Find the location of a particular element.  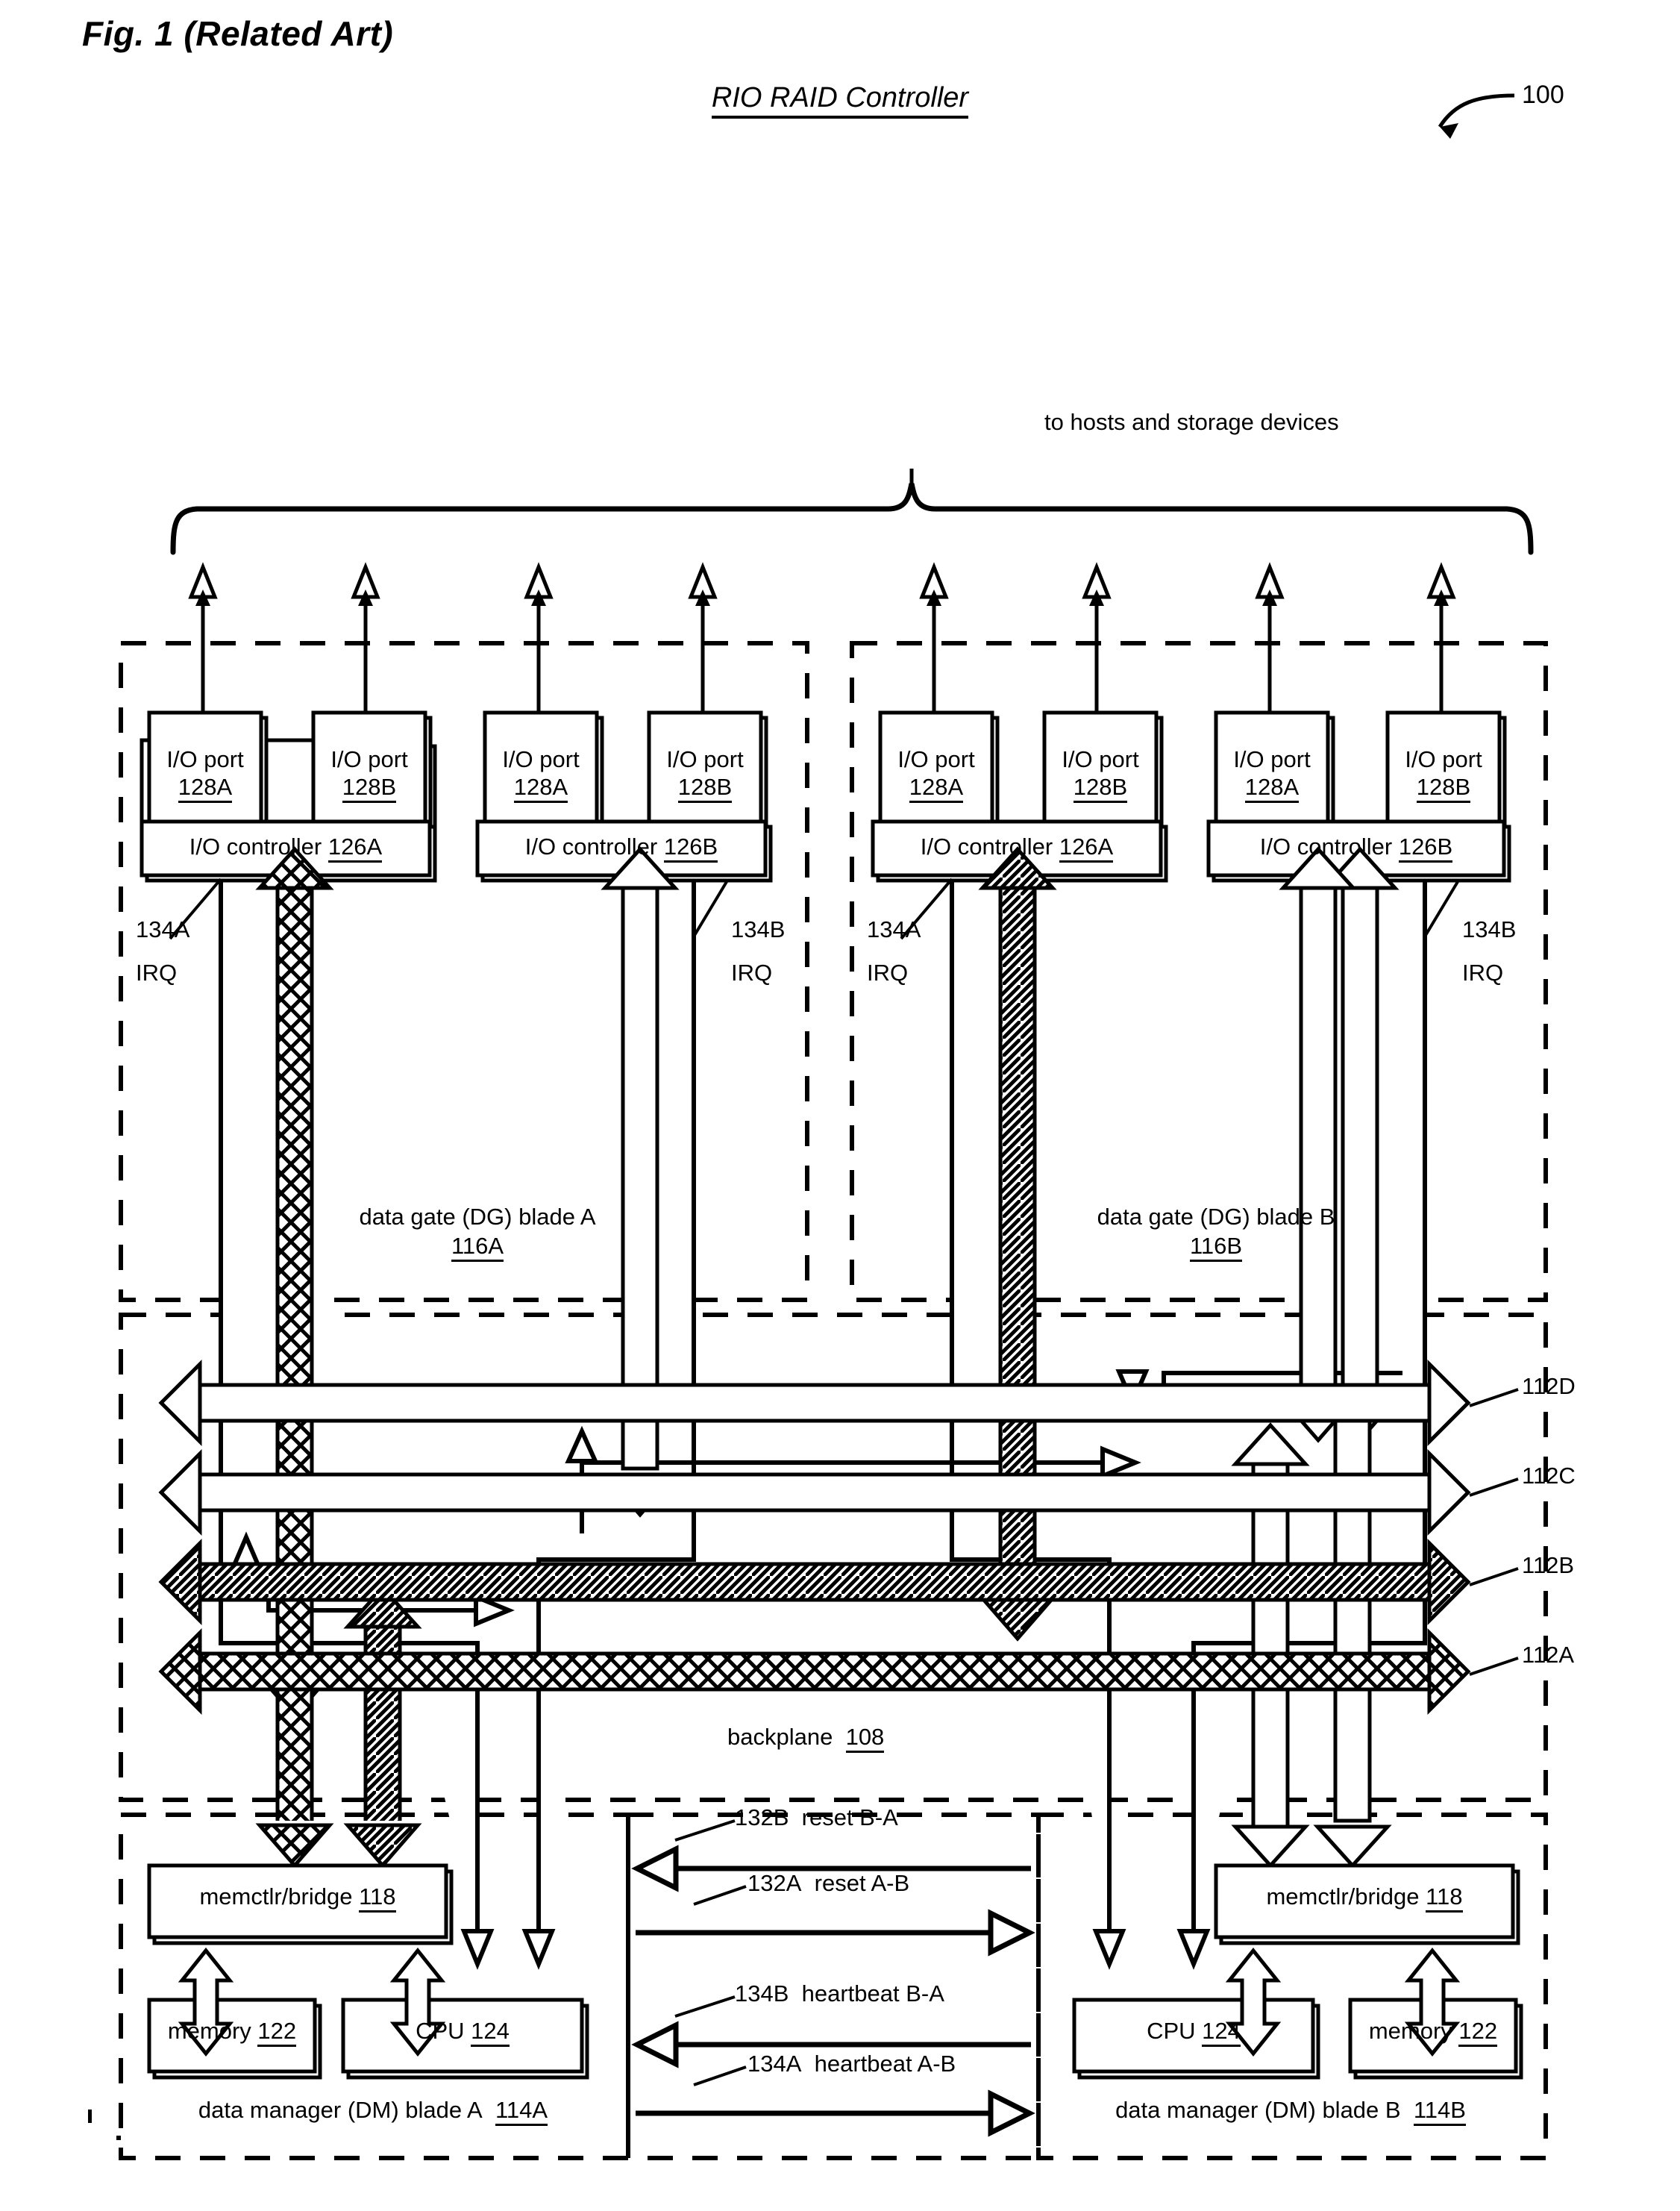

memory-label-a: memory 122 is located at coordinates (232, 2033).